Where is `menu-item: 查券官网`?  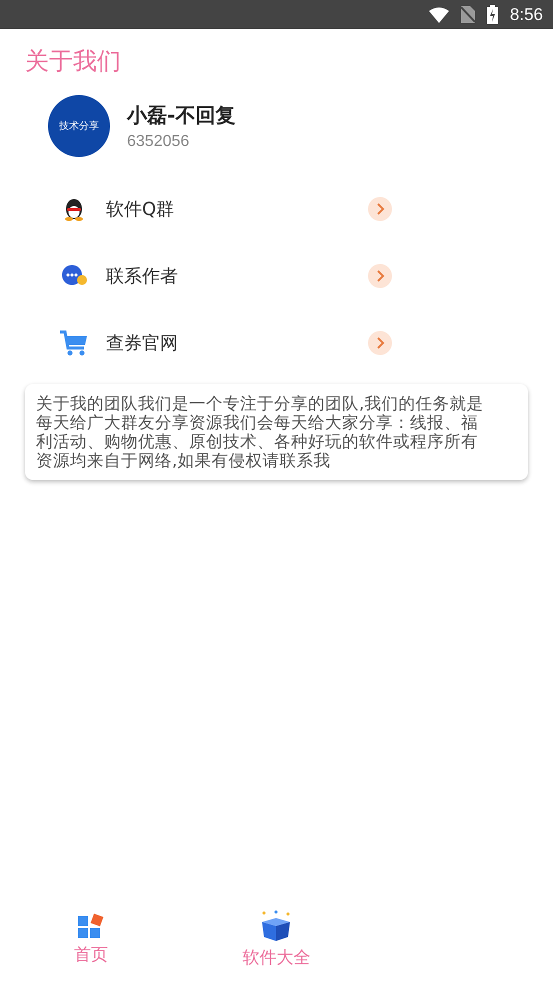 menu-item: 查券官网 is located at coordinates (196, 342).